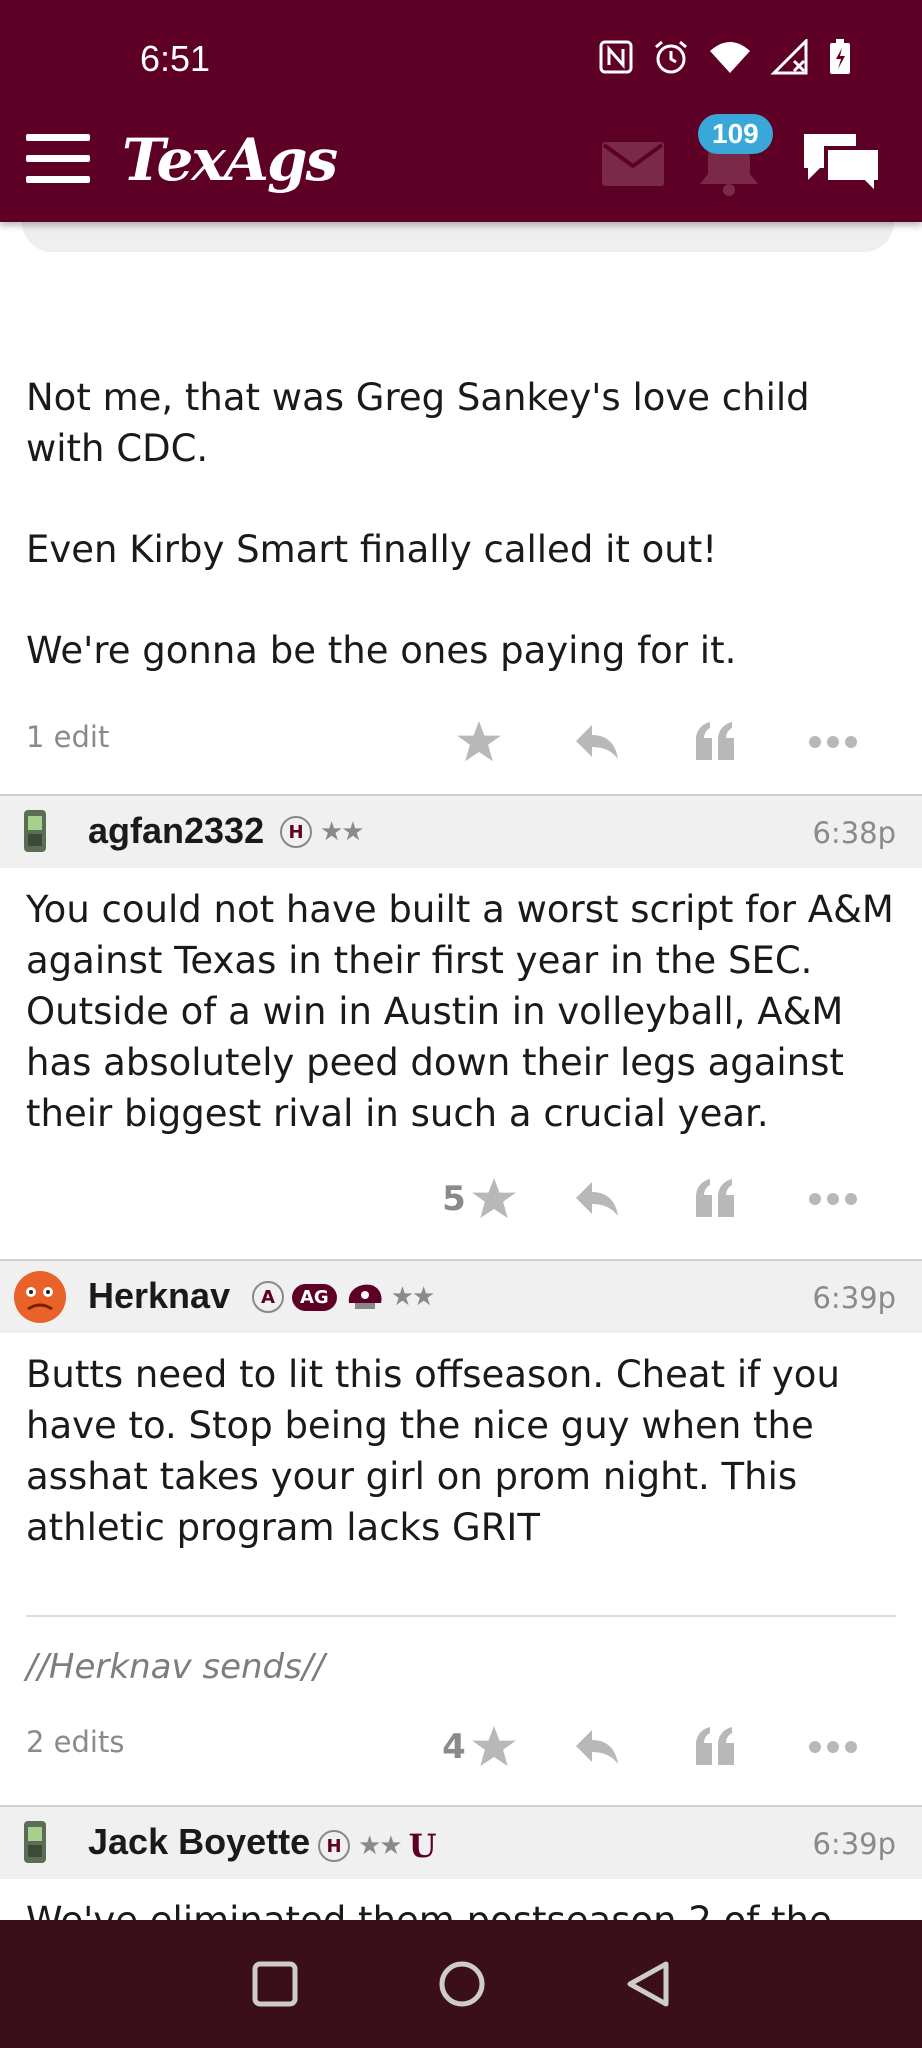 The width and height of the screenshot is (922, 2048). Describe the element at coordinates (344, 1297) in the screenshot. I see `user-badges: A AG ★★` at that location.